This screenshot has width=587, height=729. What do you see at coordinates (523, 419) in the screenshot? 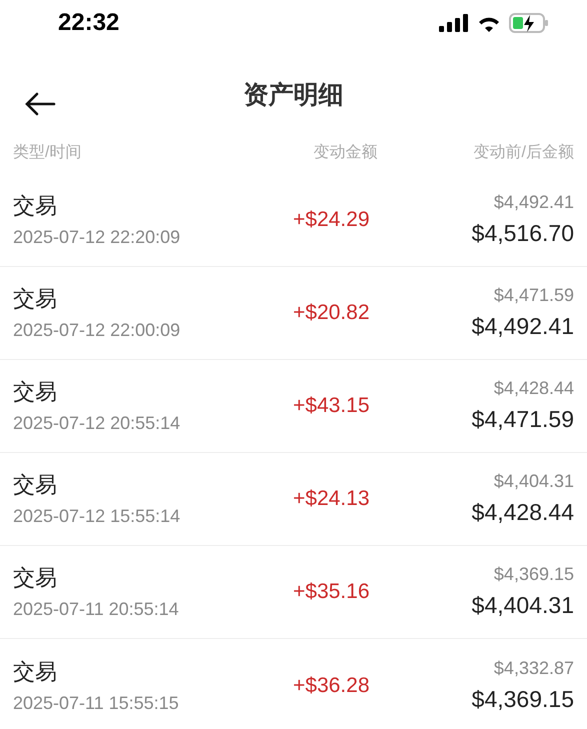
I see `balance-after: $4,471.59` at bounding box center [523, 419].